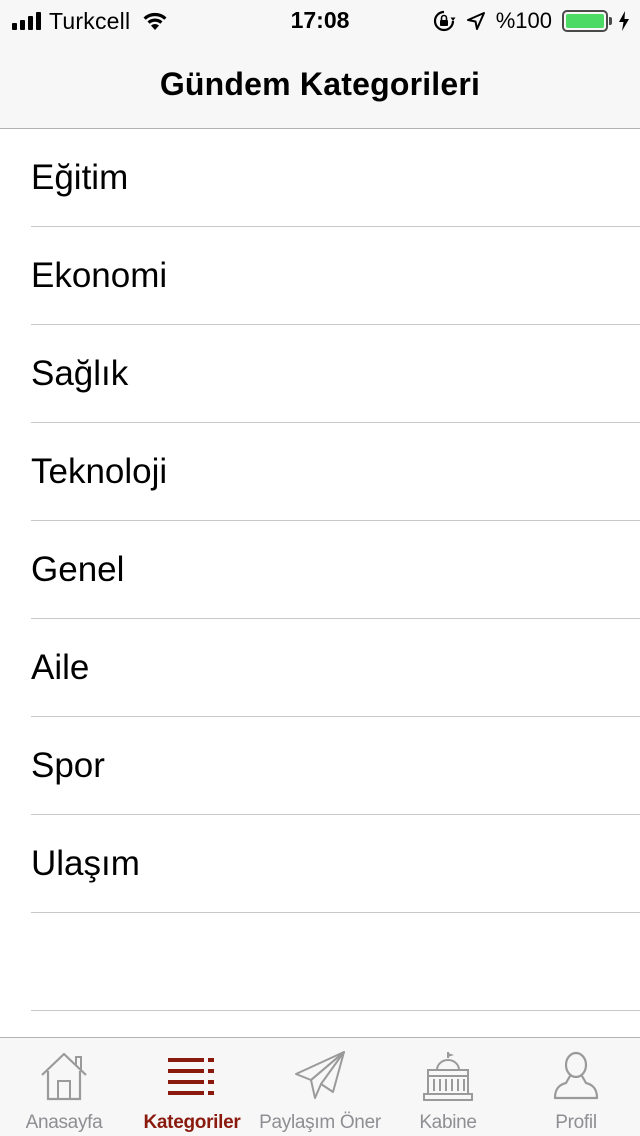 This screenshot has height=1136, width=640. Describe the element at coordinates (448, 1122) in the screenshot. I see `tab-label: Kabine` at that location.